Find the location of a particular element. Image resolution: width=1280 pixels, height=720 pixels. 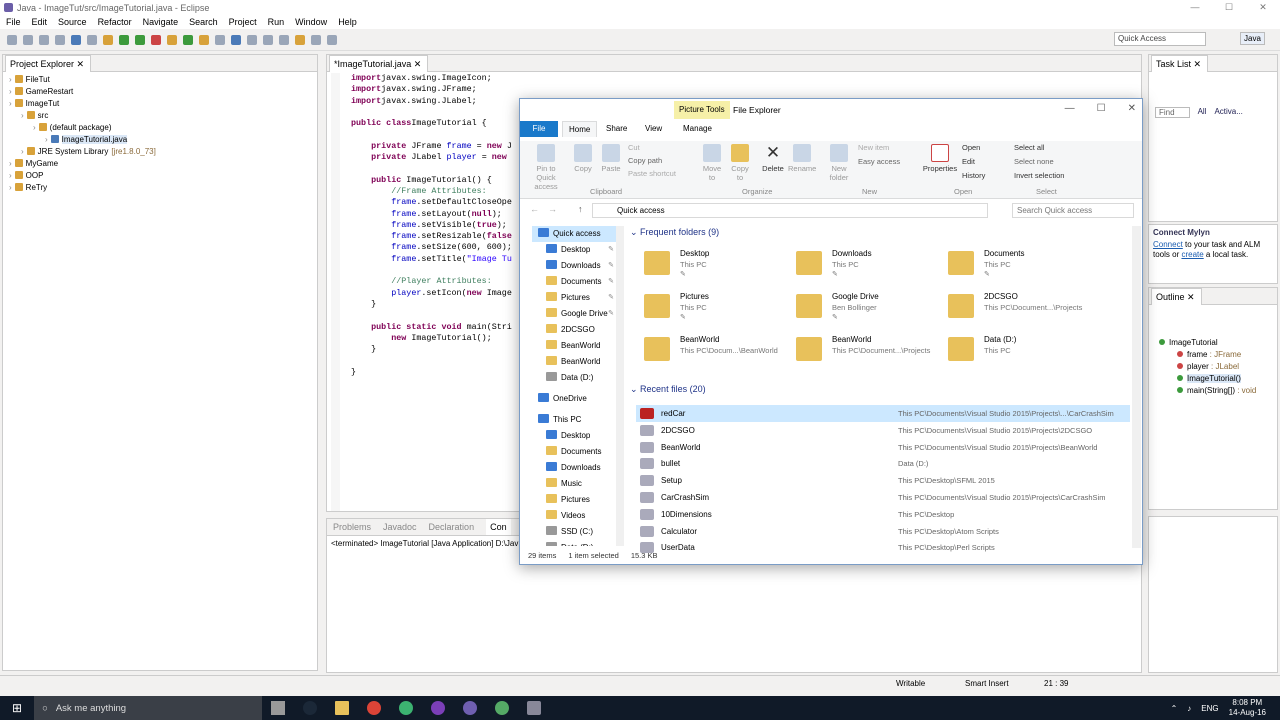

tree-item: › ReTry is located at coordinates (160, 188).